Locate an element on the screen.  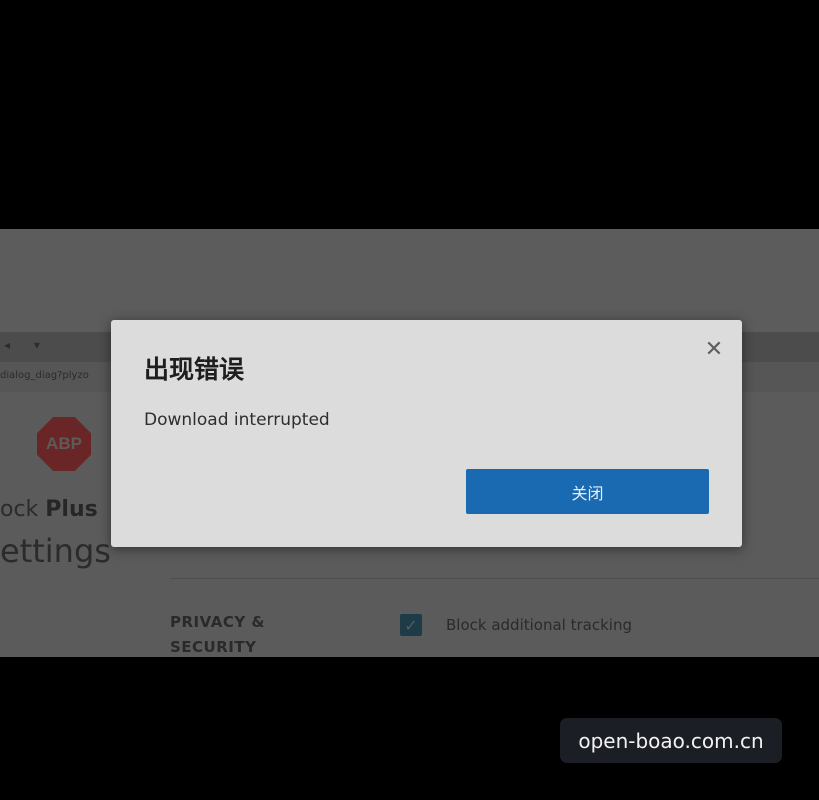
block-tracking-checkbox: ✓ is located at coordinates (411, 625).